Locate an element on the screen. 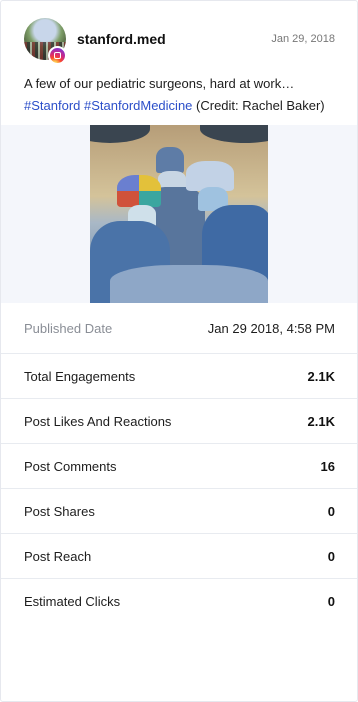 Image resolution: width=358 pixels, height=702 pixels. stat-label: Total Engagements is located at coordinates (80, 376).